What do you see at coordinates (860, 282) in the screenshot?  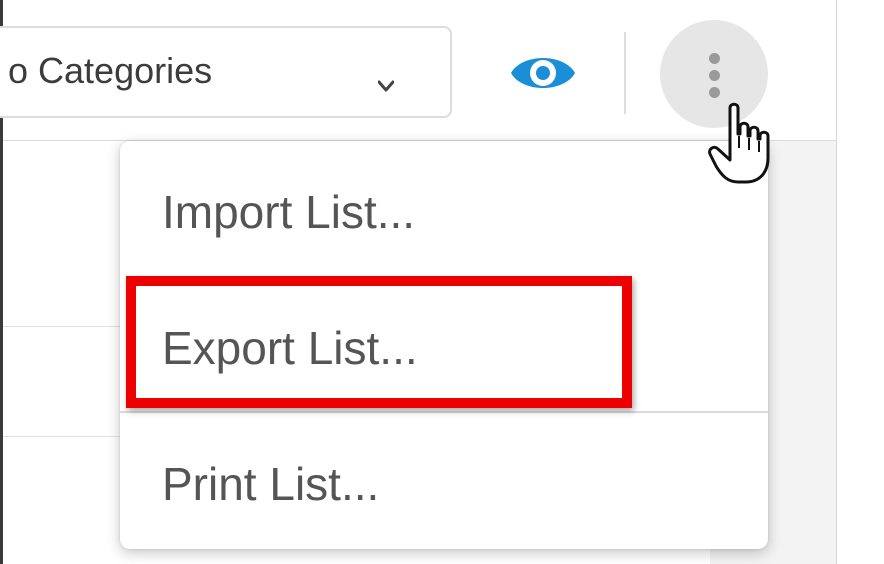 I see `right-panel` at bounding box center [860, 282].